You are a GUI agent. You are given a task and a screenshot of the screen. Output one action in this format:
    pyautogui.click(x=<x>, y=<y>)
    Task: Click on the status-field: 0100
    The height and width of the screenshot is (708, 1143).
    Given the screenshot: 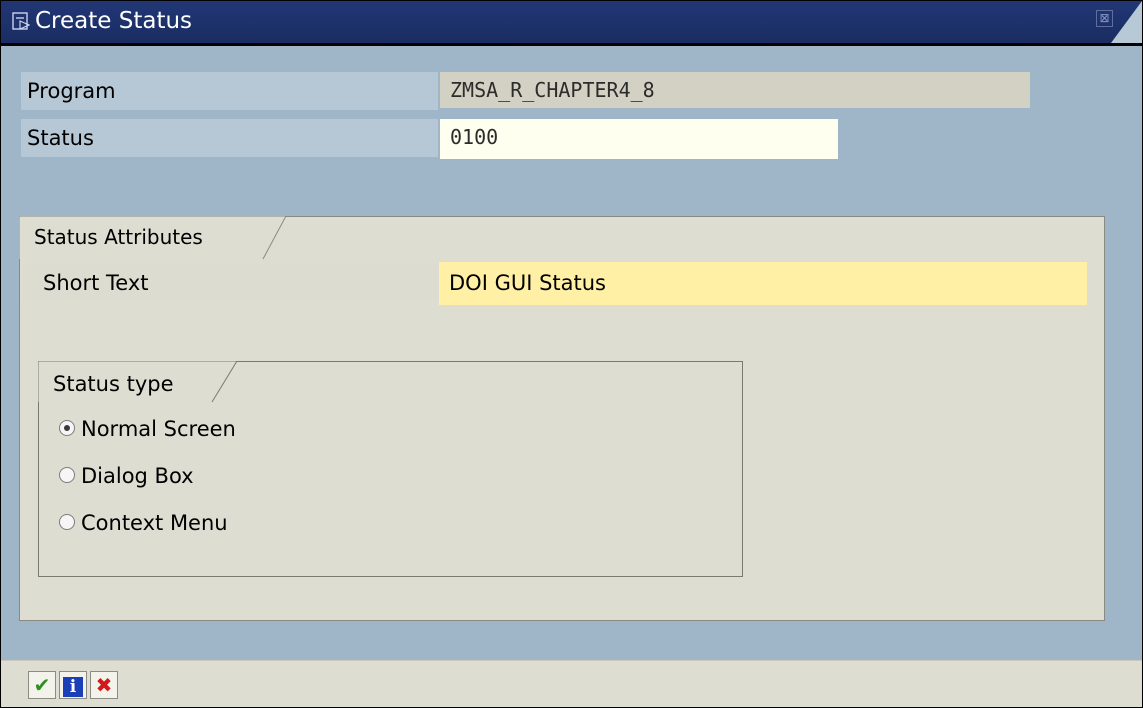 What is the action you would take?
    pyautogui.click(x=639, y=139)
    